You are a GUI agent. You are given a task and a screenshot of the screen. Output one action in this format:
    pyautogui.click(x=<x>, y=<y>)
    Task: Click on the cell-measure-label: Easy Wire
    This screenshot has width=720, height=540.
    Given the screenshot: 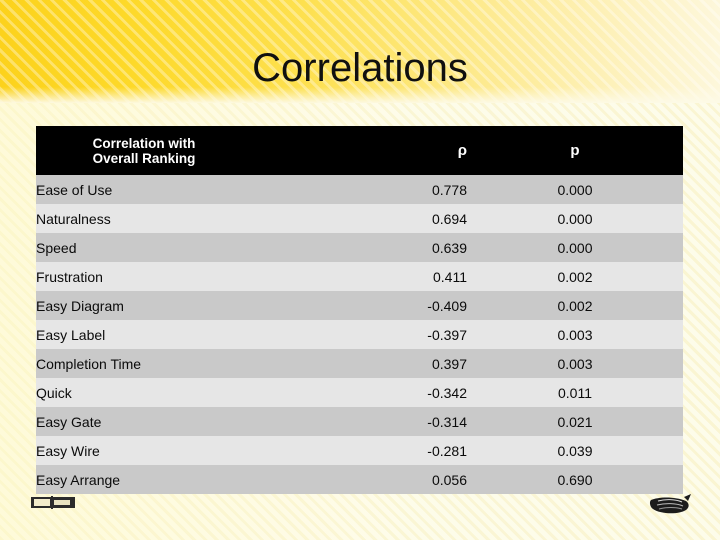 What is the action you would take?
    pyautogui.click(x=144, y=450)
    